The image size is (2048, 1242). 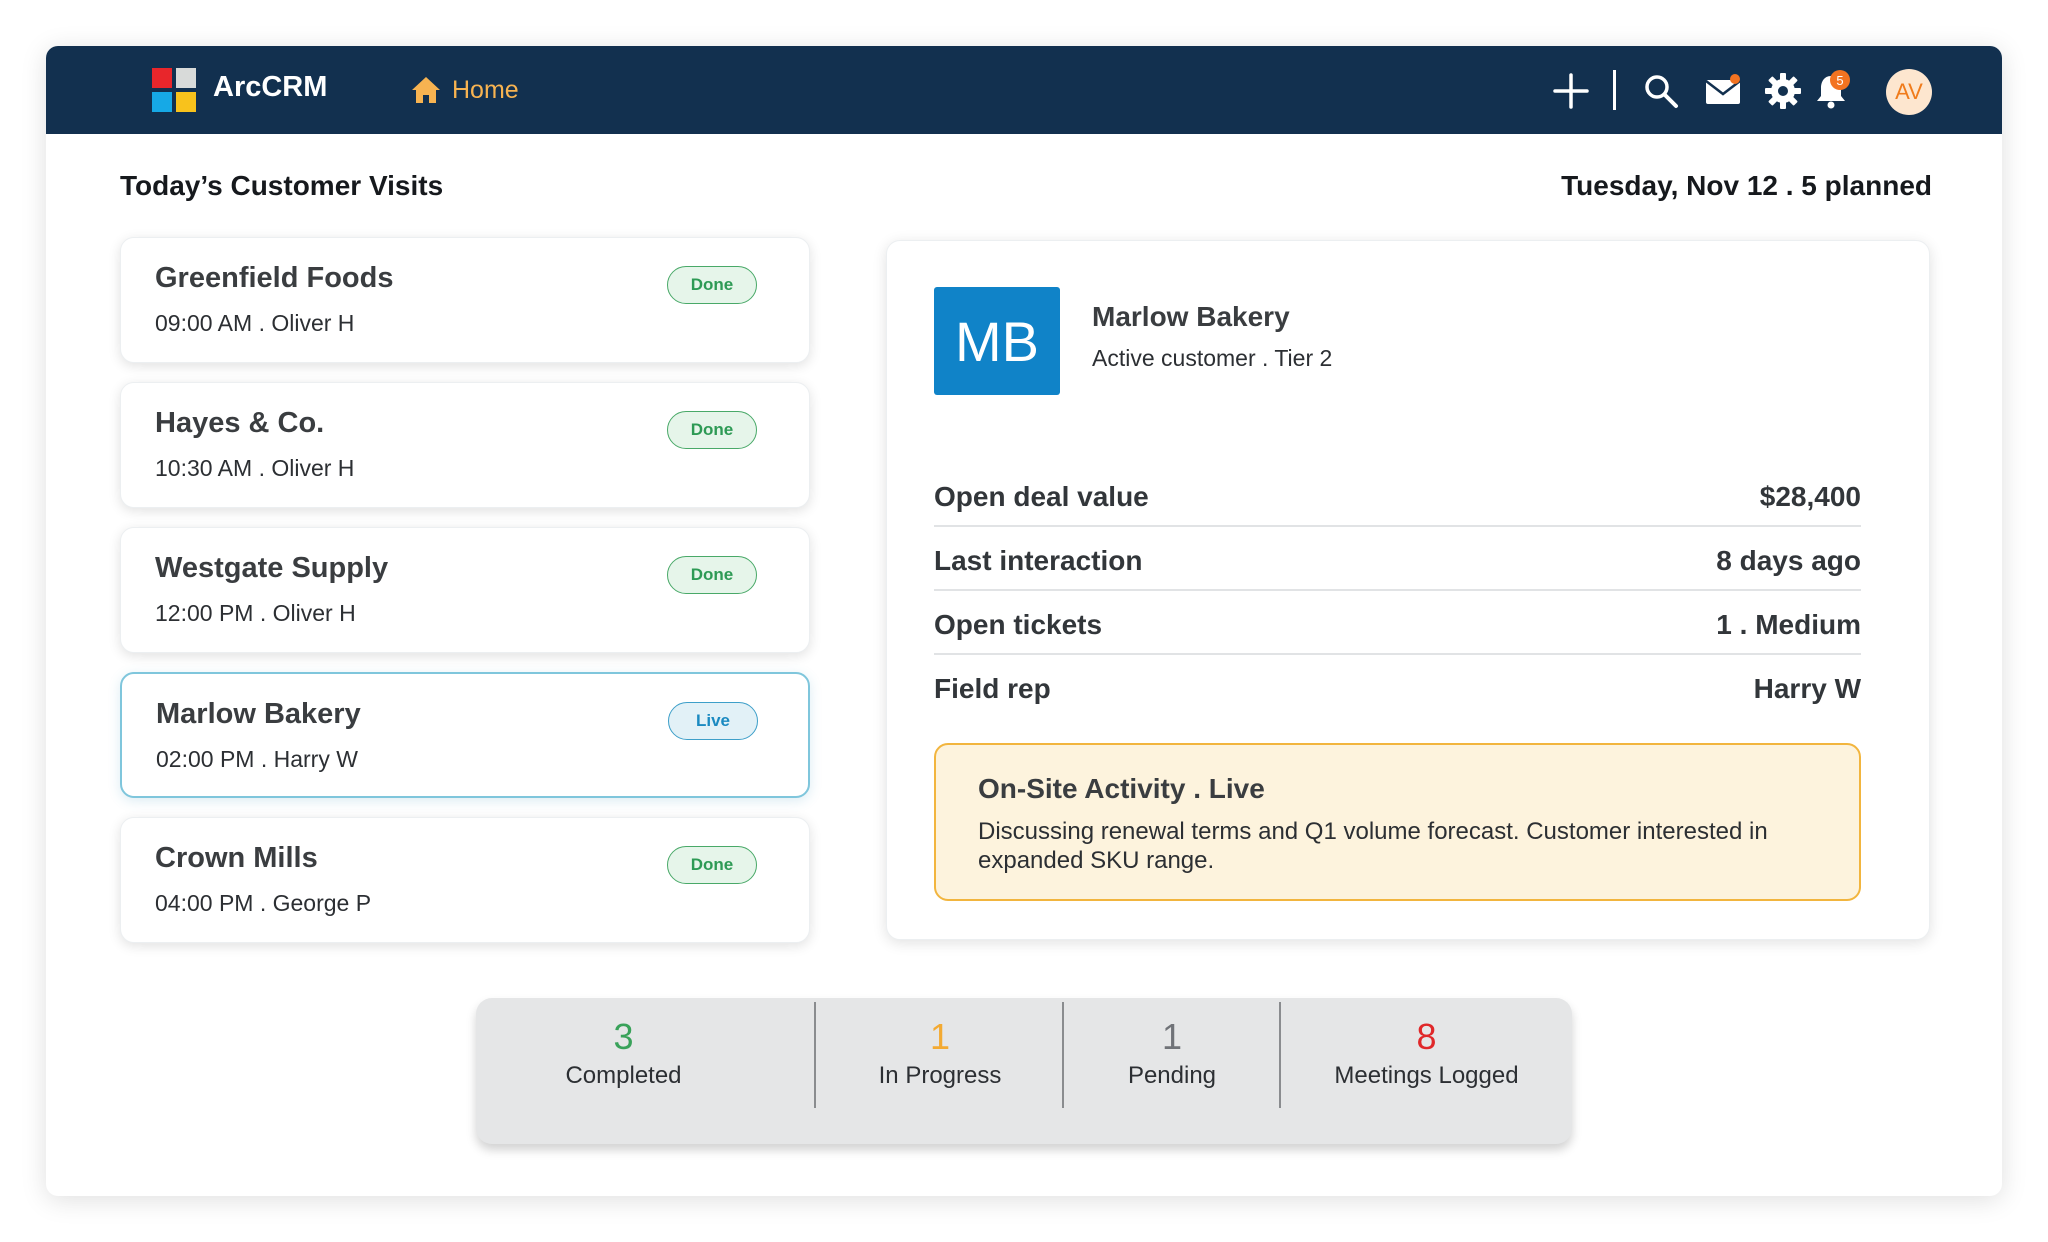 What do you see at coordinates (270, 87) in the screenshot?
I see `brand-name: ArcCRM` at bounding box center [270, 87].